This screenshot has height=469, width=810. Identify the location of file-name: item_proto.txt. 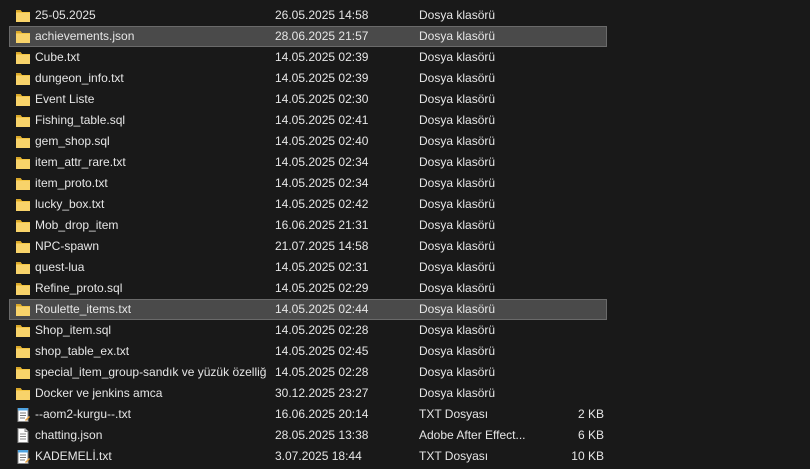
(71, 183).